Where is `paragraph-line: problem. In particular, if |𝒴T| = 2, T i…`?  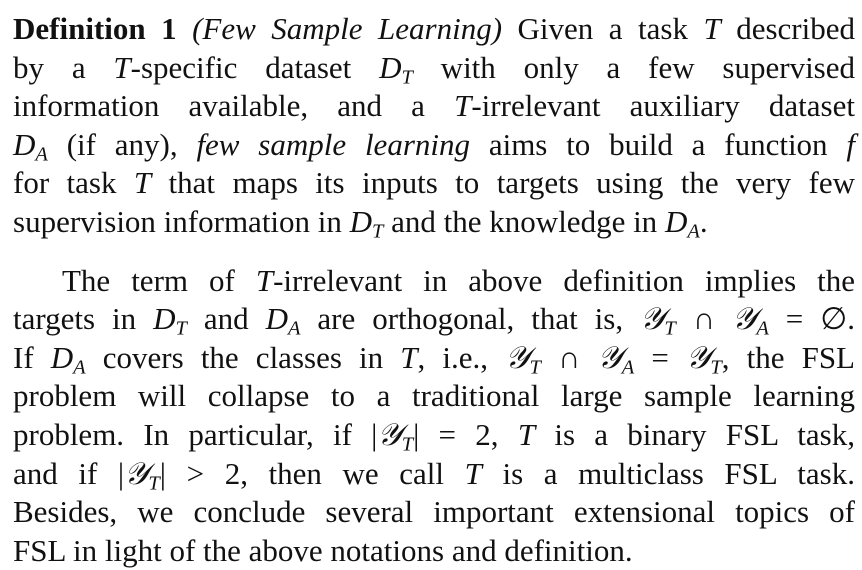
paragraph-line: problem. In particular, if |𝒴T| = 2, T i… is located at coordinates (434, 435).